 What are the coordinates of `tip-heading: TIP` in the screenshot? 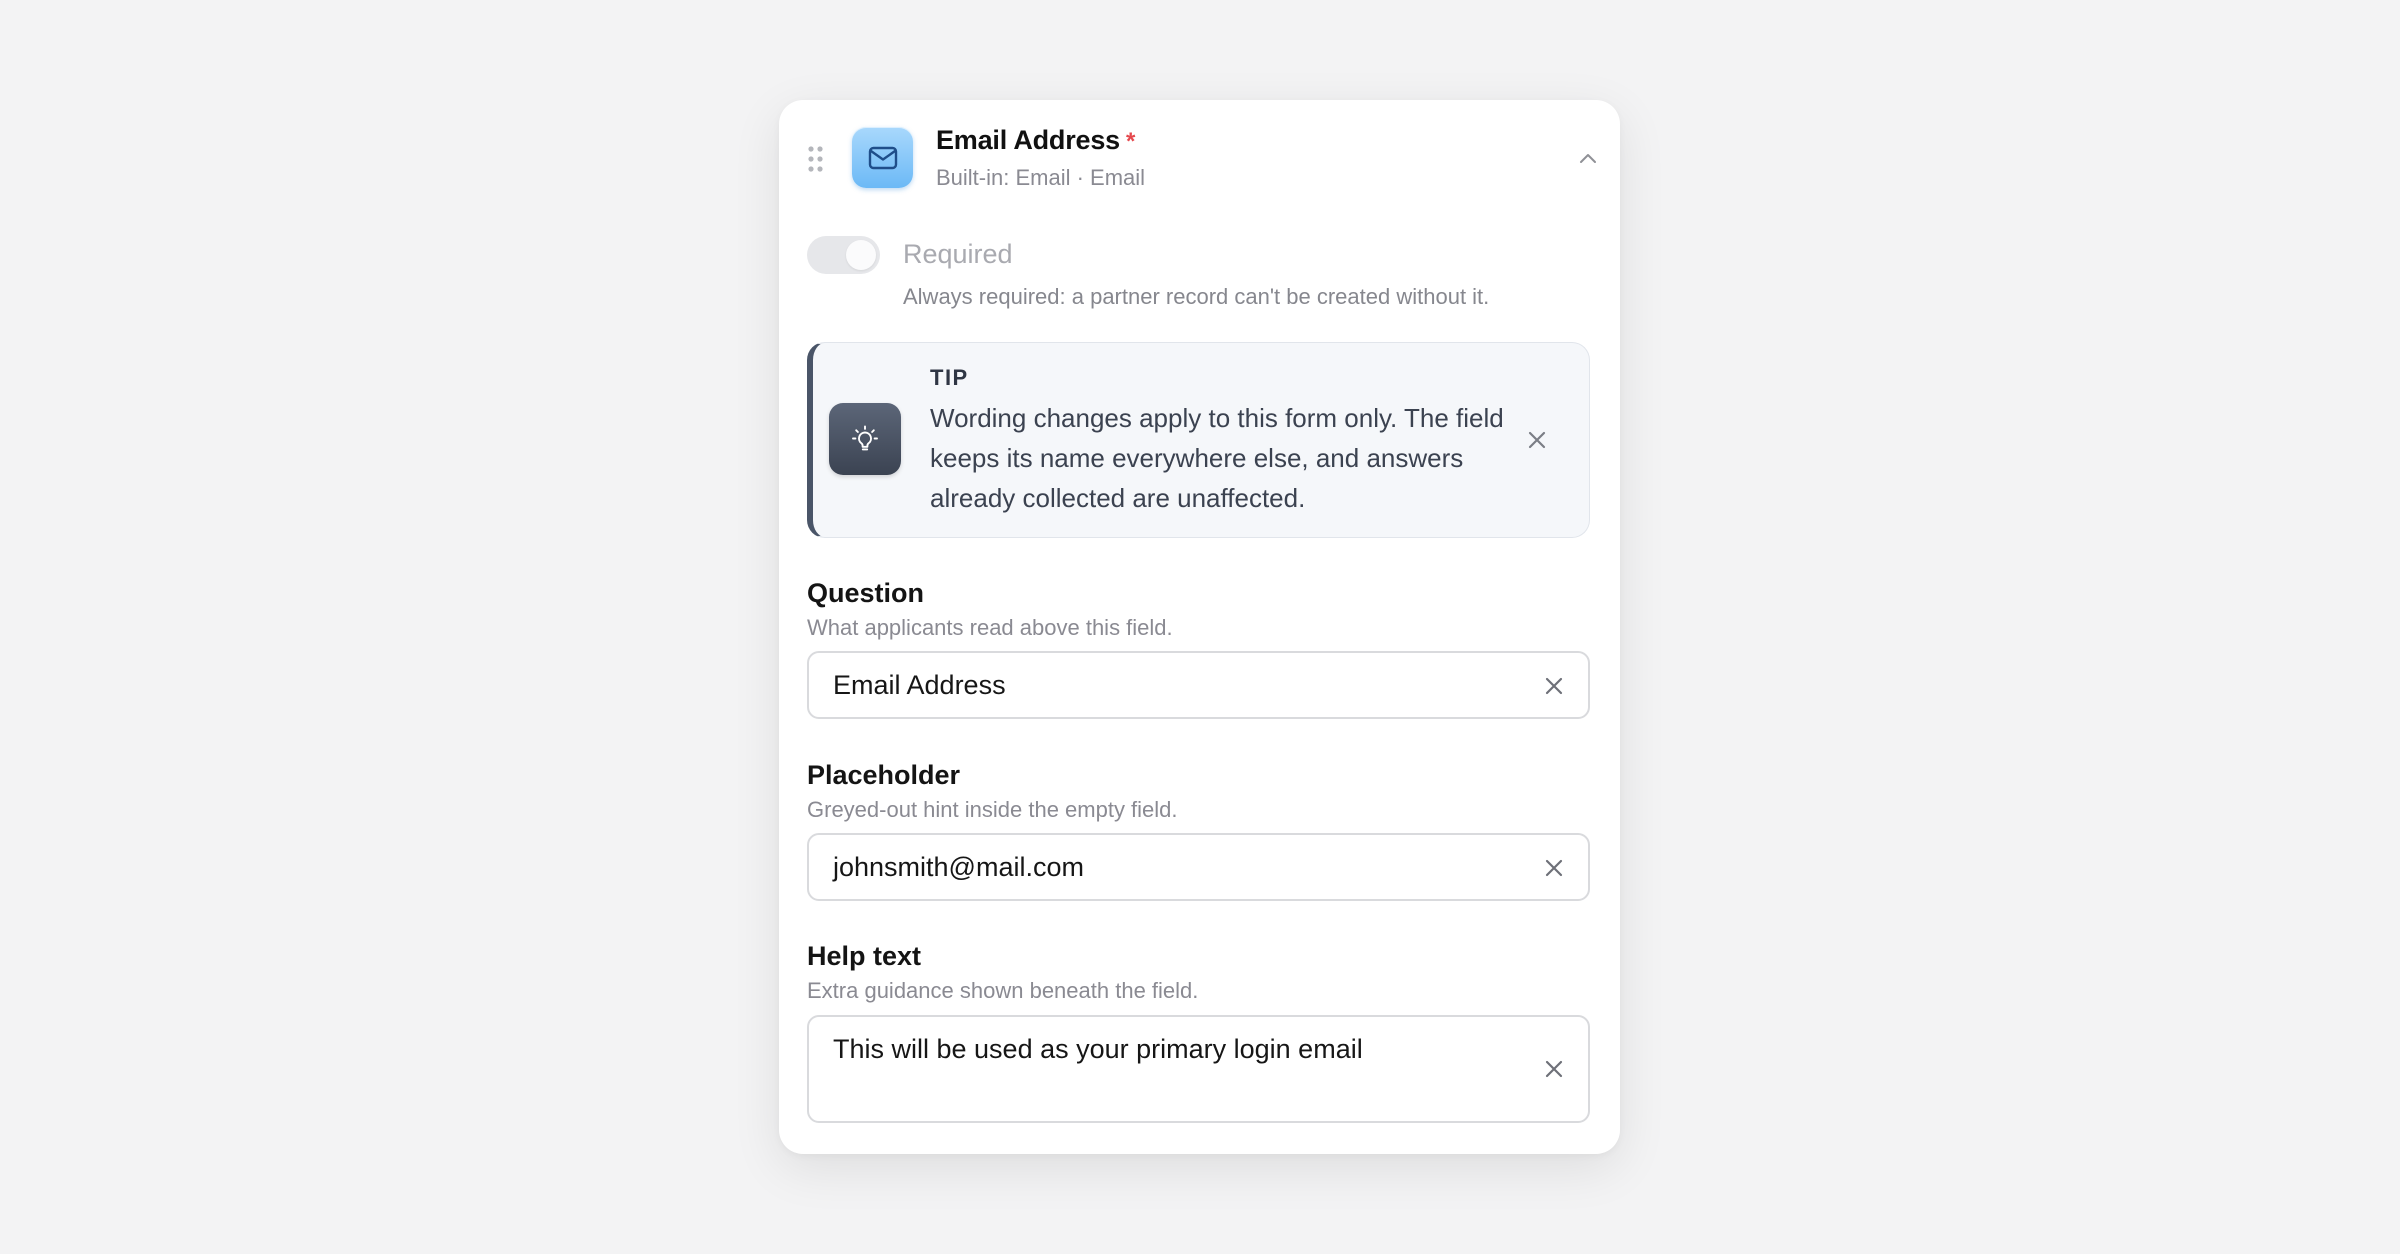 It's located at (949, 377).